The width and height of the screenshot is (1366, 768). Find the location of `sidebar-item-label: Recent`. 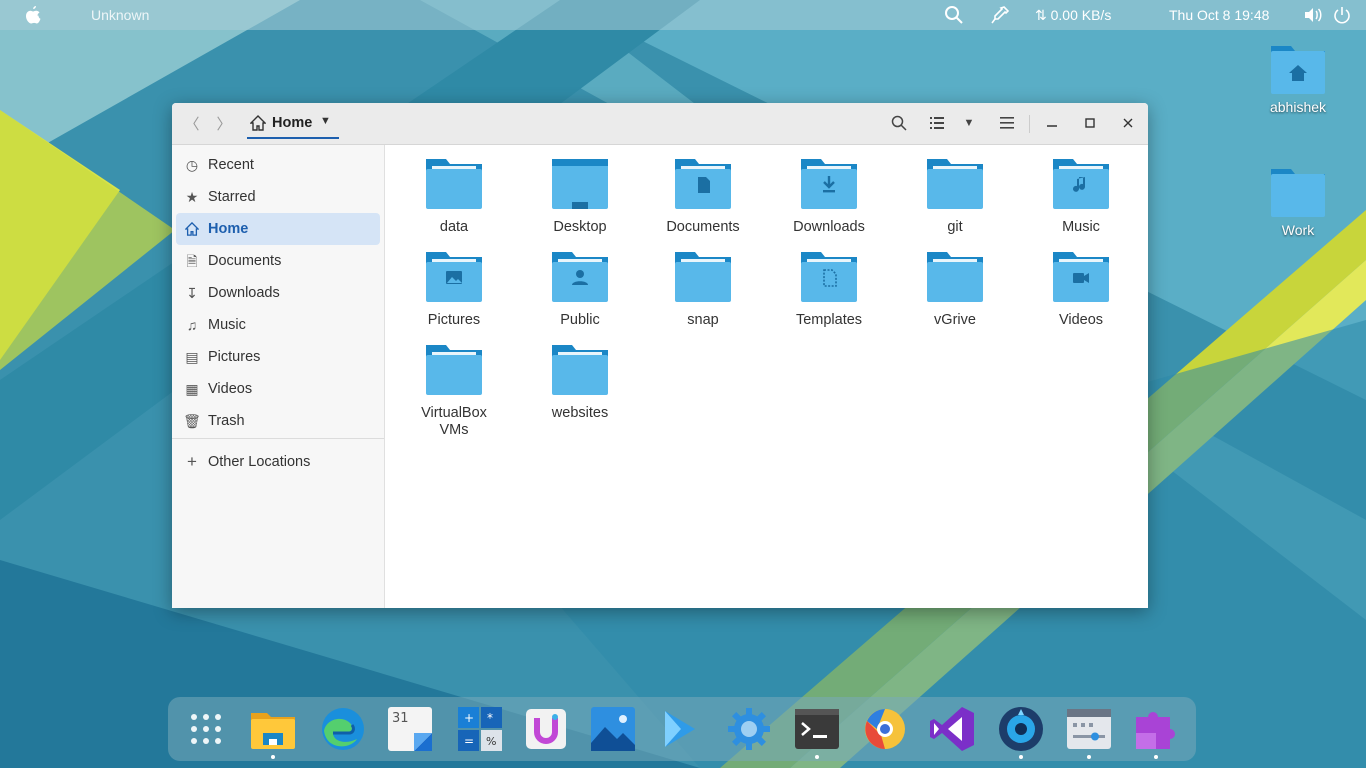

sidebar-item-label: Recent is located at coordinates (231, 165).